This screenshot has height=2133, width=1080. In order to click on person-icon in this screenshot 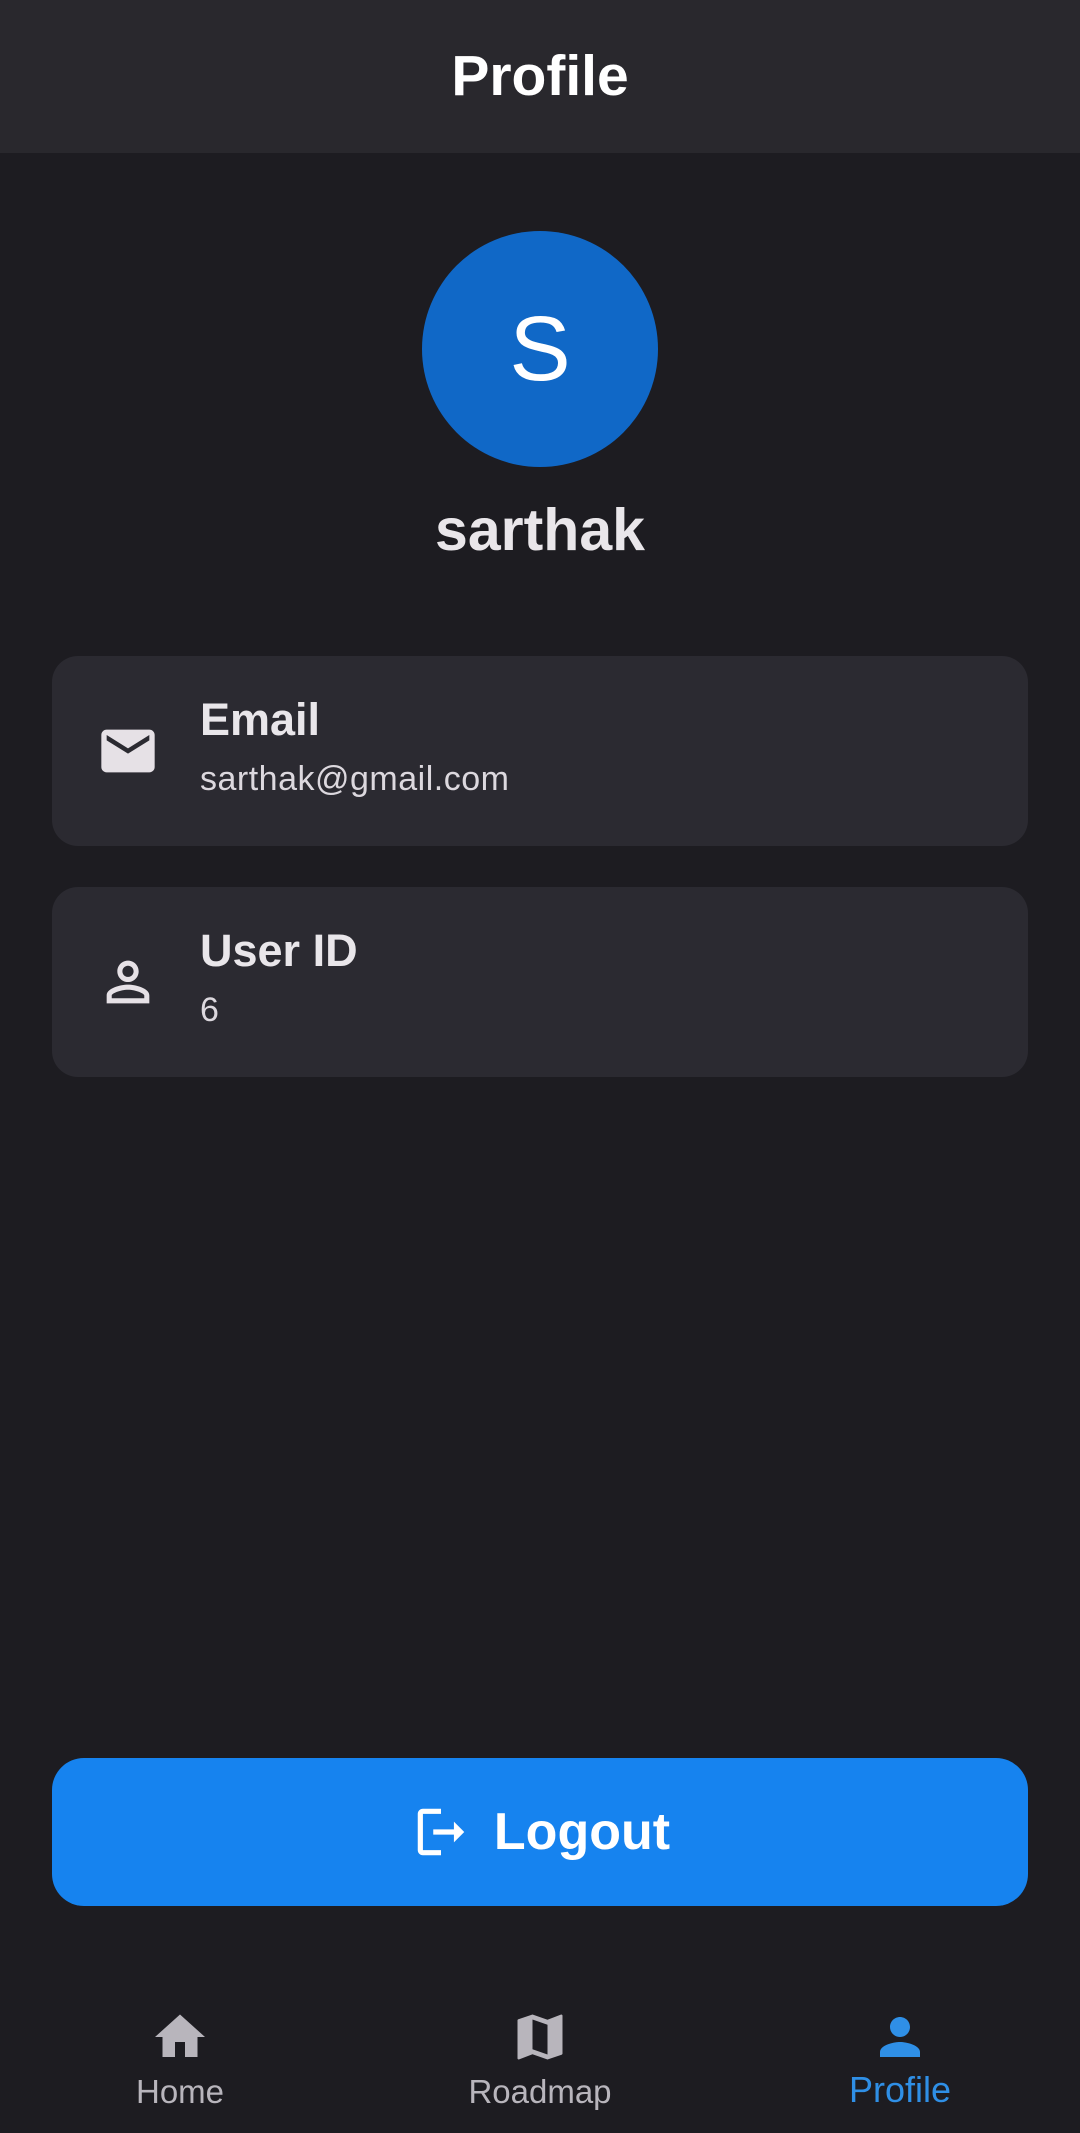, I will do `click(900, 2037)`.